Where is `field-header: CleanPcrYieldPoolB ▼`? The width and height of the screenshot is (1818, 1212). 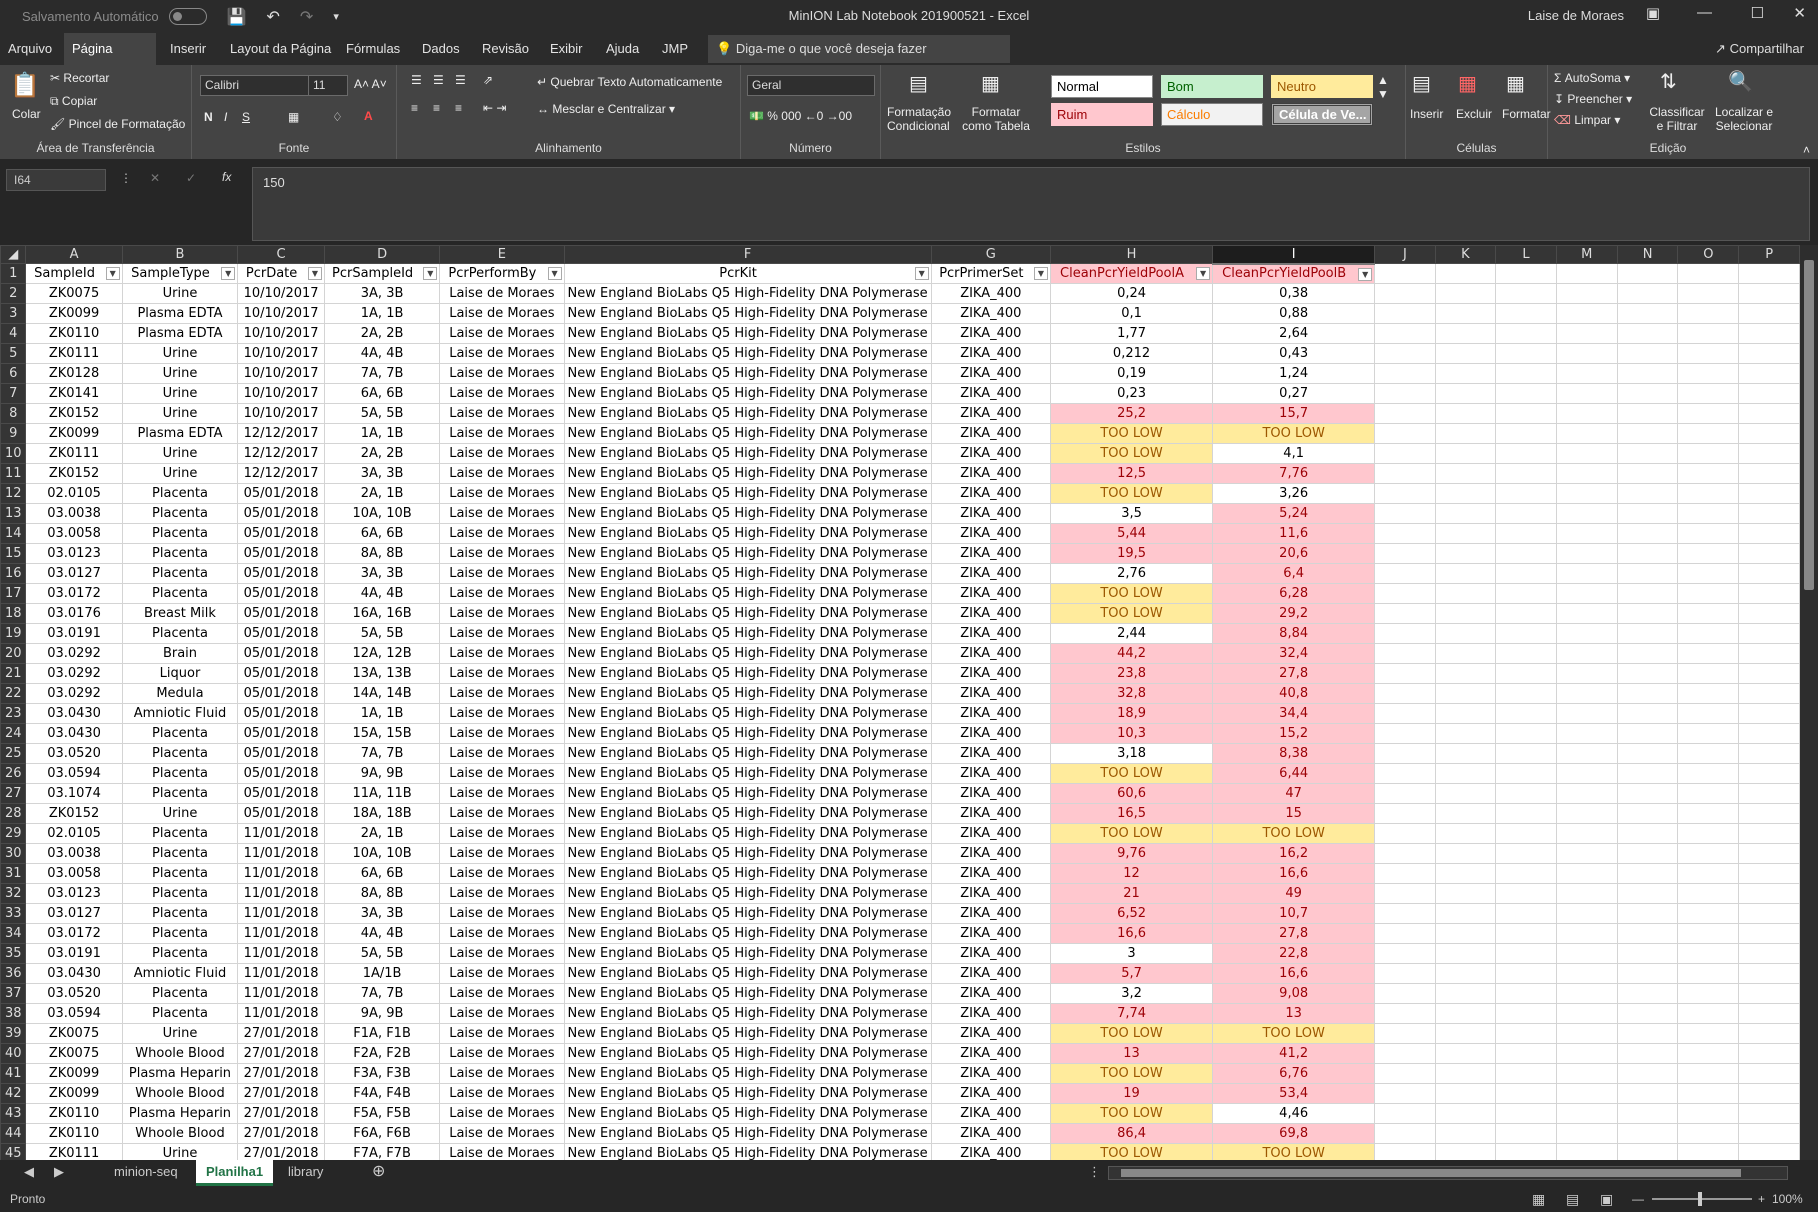
field-header: CleanPcrYieldPoolB ▼ is located at coordinates (1294, 273).